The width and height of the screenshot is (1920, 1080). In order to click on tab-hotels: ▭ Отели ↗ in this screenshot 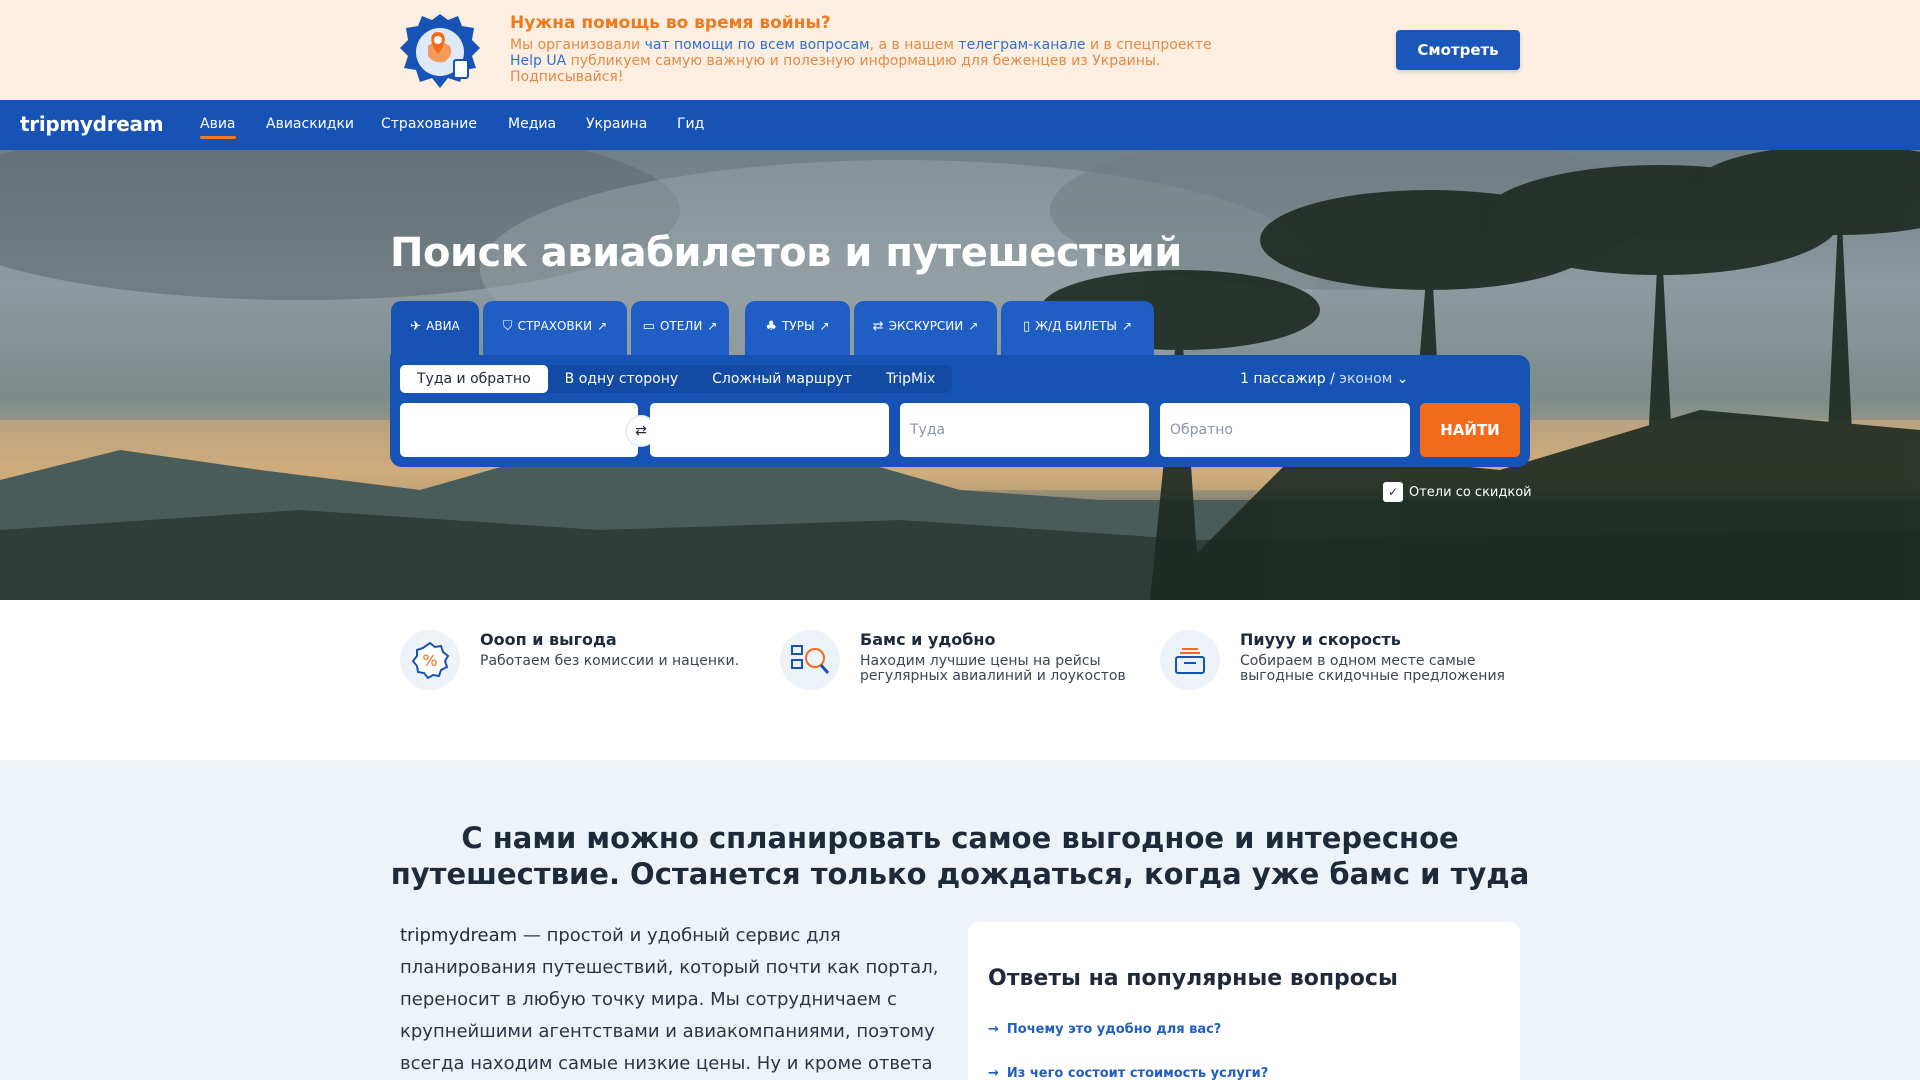, I will do `click(680, 329)`.